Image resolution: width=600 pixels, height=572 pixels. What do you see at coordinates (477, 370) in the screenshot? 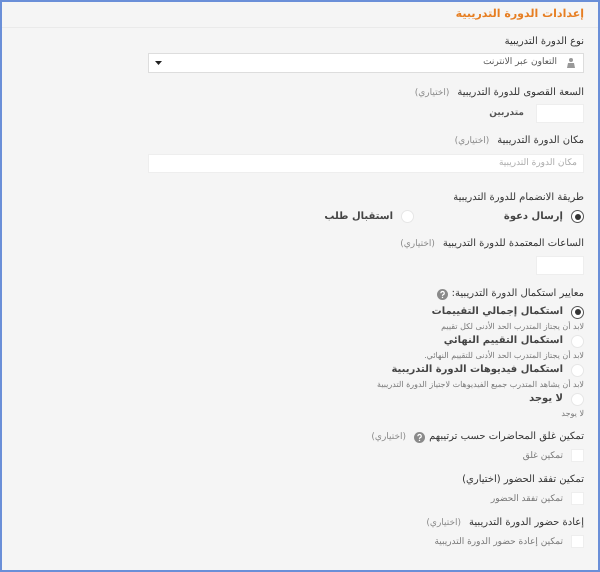
I see `radio-label: استكمال فيديوهات الدورة التدريبية` at bounding box center [477, 370].